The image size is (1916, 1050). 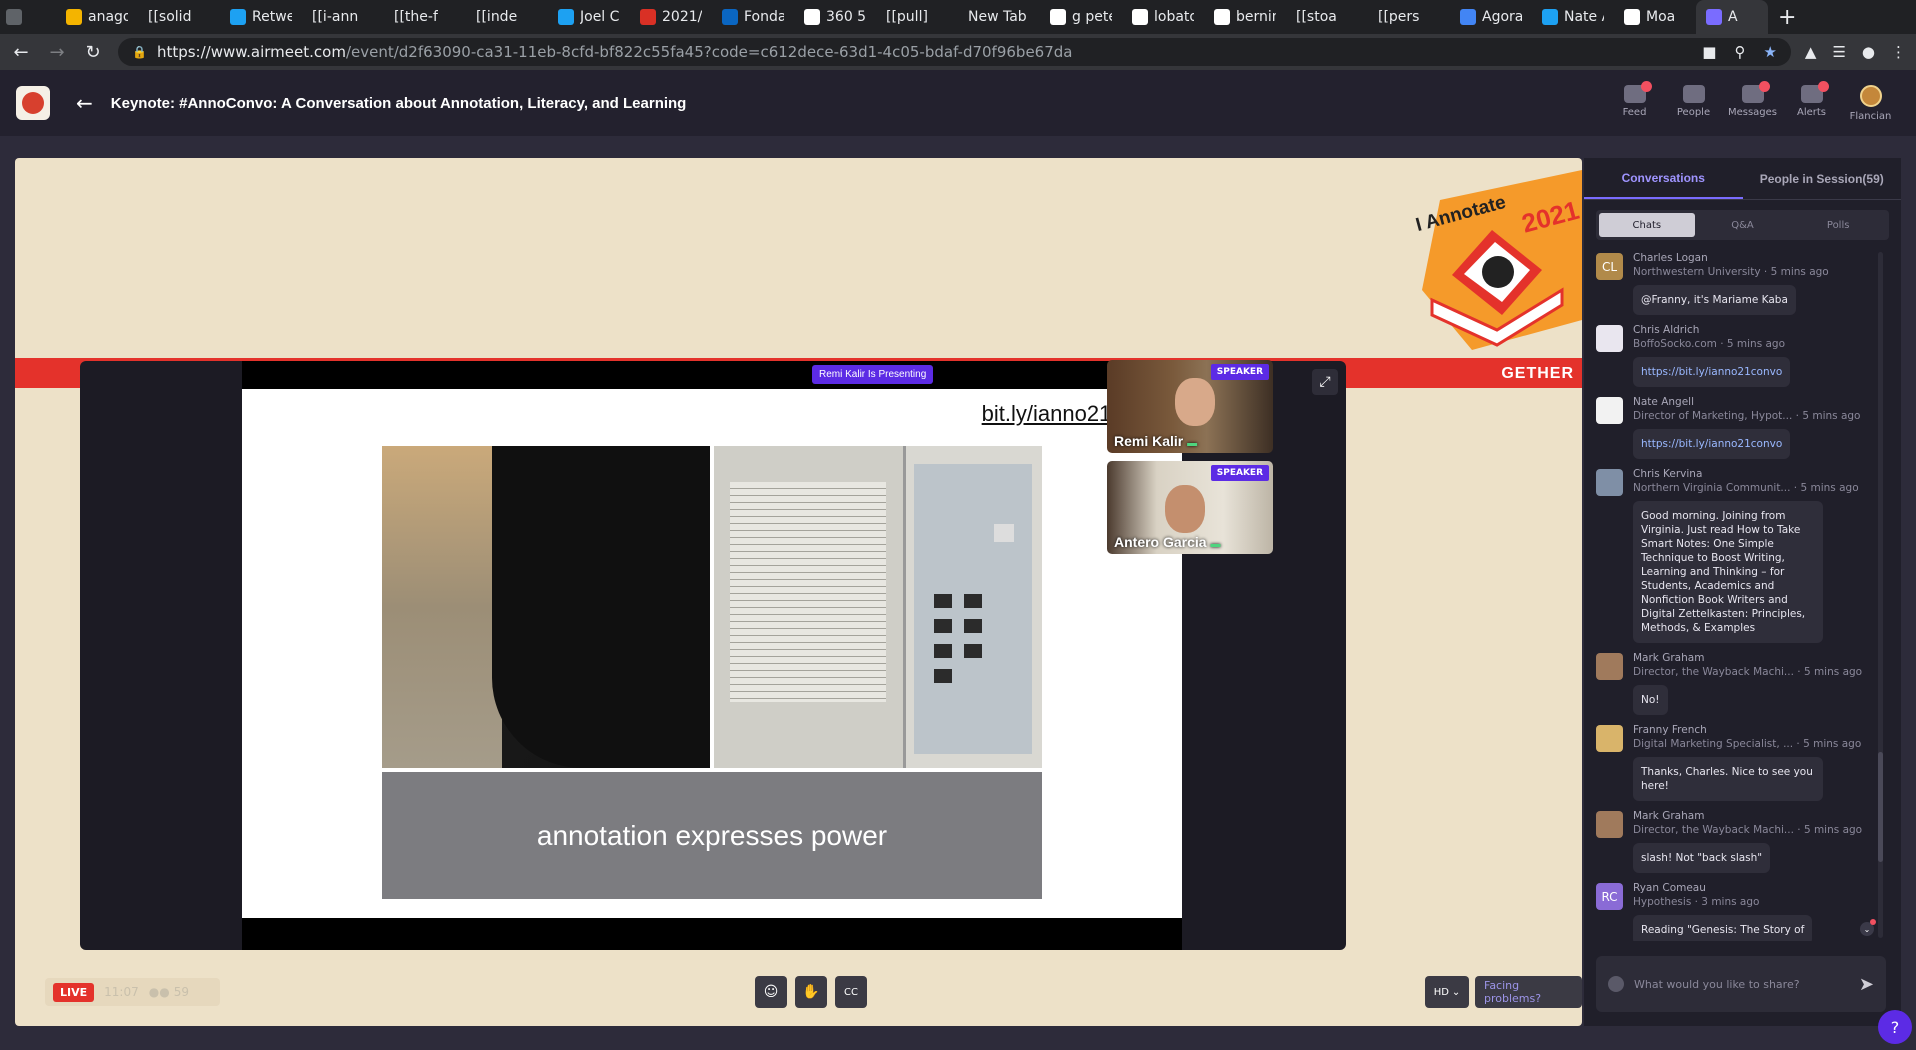 What do you see at coordinates (1866, 984) in the screenshot?
I see `send-icon: ➤` at bounding box center [1866, 984].